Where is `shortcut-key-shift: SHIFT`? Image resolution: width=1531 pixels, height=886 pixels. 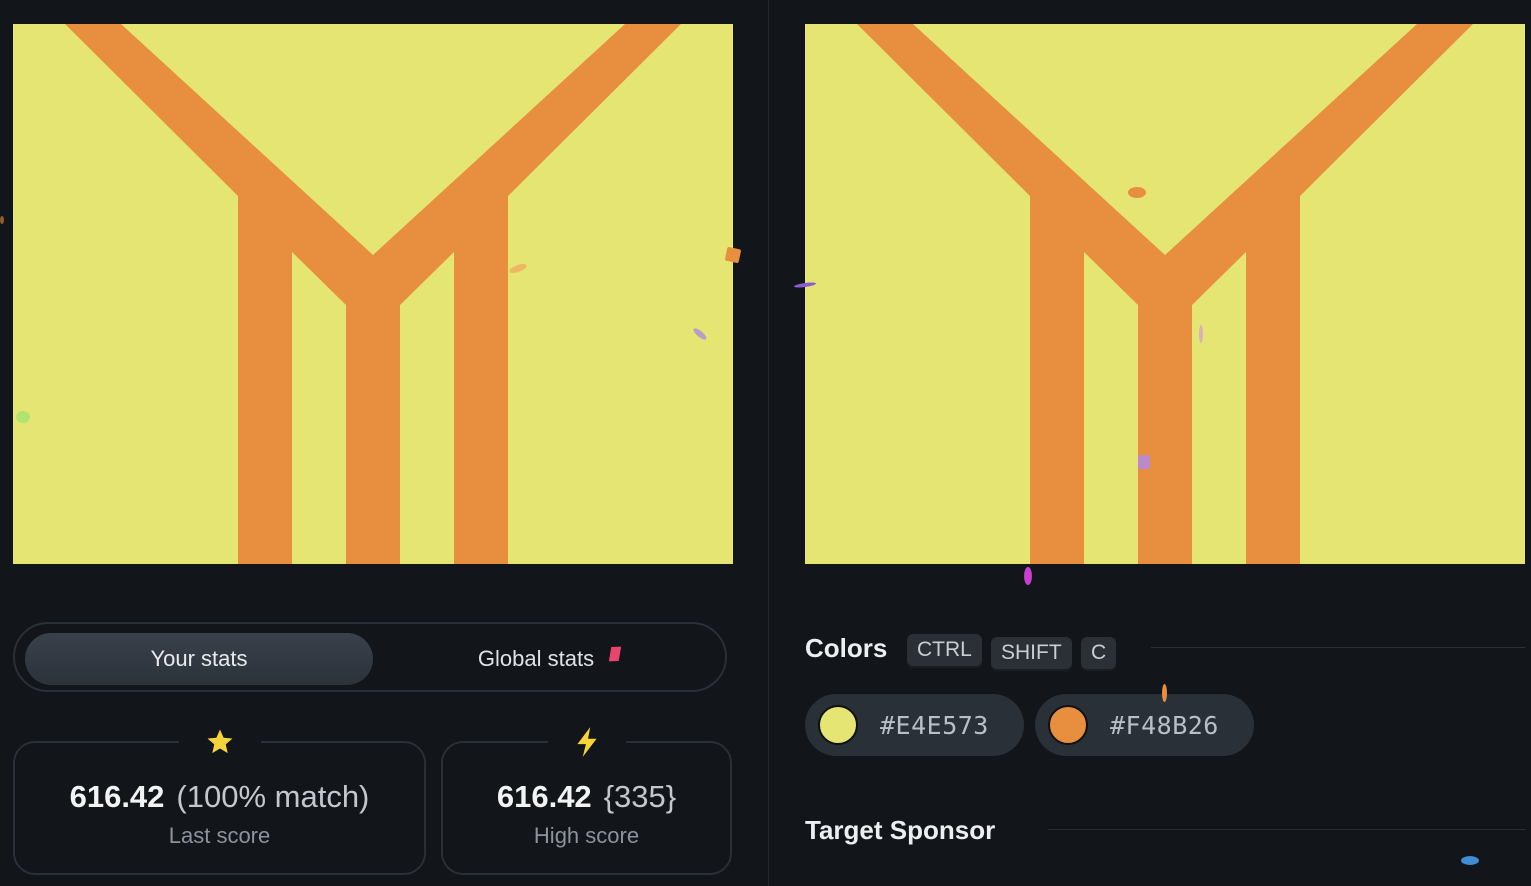 shortcut-key-shift: SHIFT is located at coordinates (1031, 653).